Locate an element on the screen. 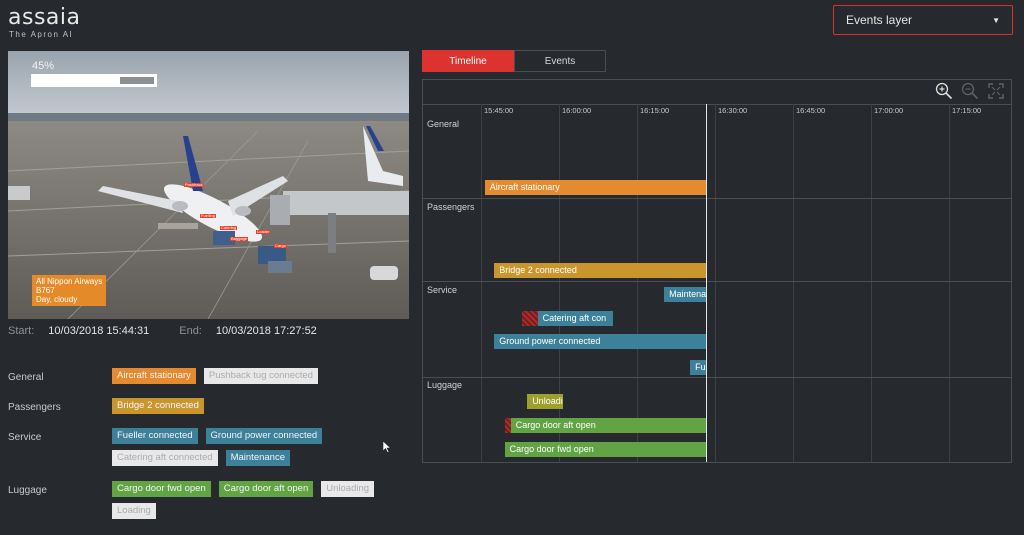  time-tick-label: 15:45:00 is located at coordinates (499, 110).